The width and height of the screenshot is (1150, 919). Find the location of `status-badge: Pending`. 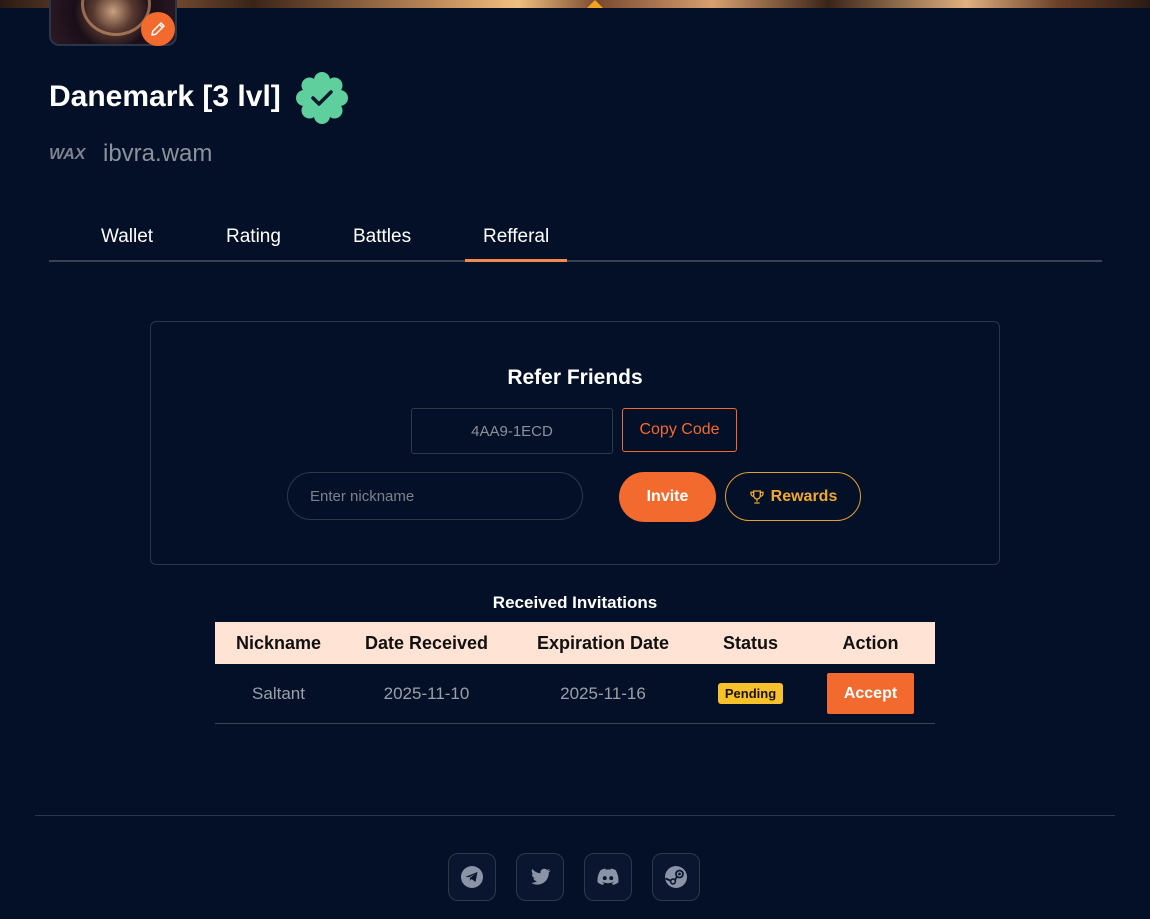

status-badge: Pending is located at coordinates (750, 693).